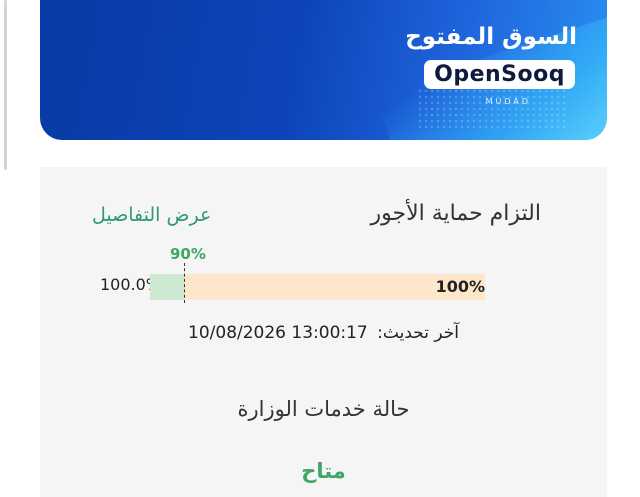 Image resolution: width=640 pixels, height=497 pixels. What do you see at coordinates (508, 101) in the screenshot?
I see `mudad-wordmark: MUDAD` at bounding box center [508, 101].